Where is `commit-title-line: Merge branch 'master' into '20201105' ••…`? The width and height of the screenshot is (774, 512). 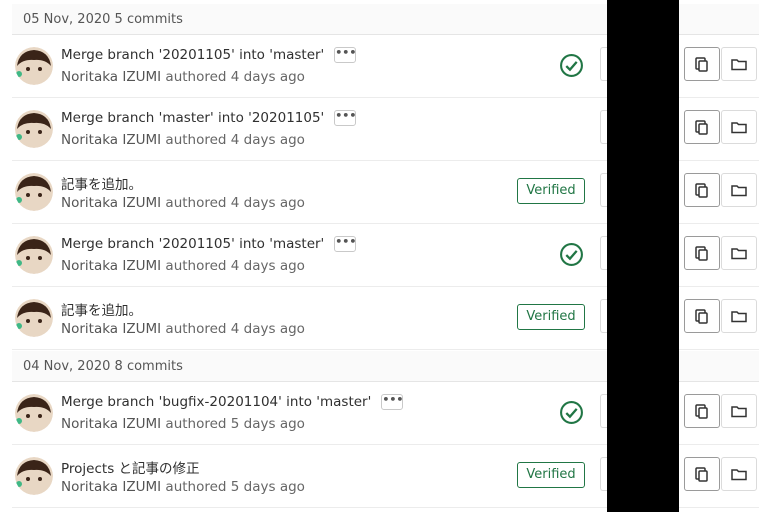
commit-title-line: Merge branch 'master' into '20201105' ••… is located at coordinates (208, 118).